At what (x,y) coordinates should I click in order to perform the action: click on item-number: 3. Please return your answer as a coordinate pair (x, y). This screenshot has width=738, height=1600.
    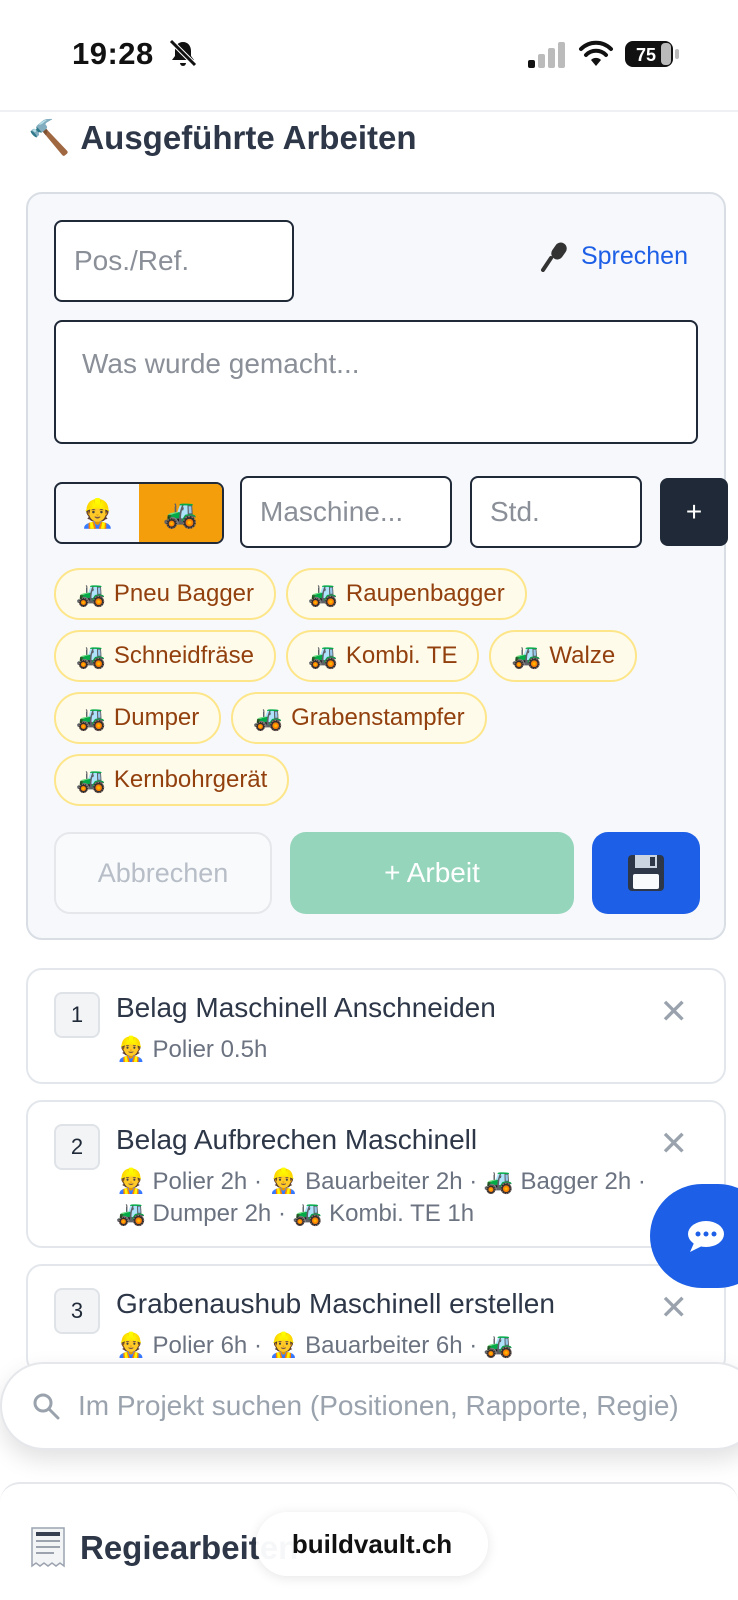
    Looking at the image, I should click on (77, 1311).